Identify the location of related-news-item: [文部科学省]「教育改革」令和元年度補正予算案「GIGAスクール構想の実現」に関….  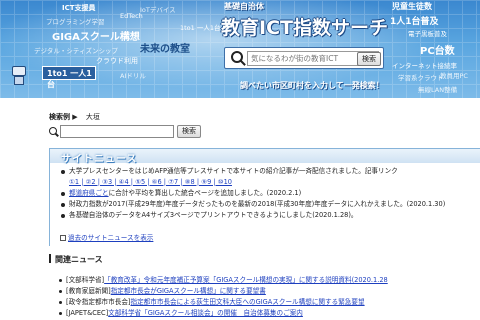
(269, 280).